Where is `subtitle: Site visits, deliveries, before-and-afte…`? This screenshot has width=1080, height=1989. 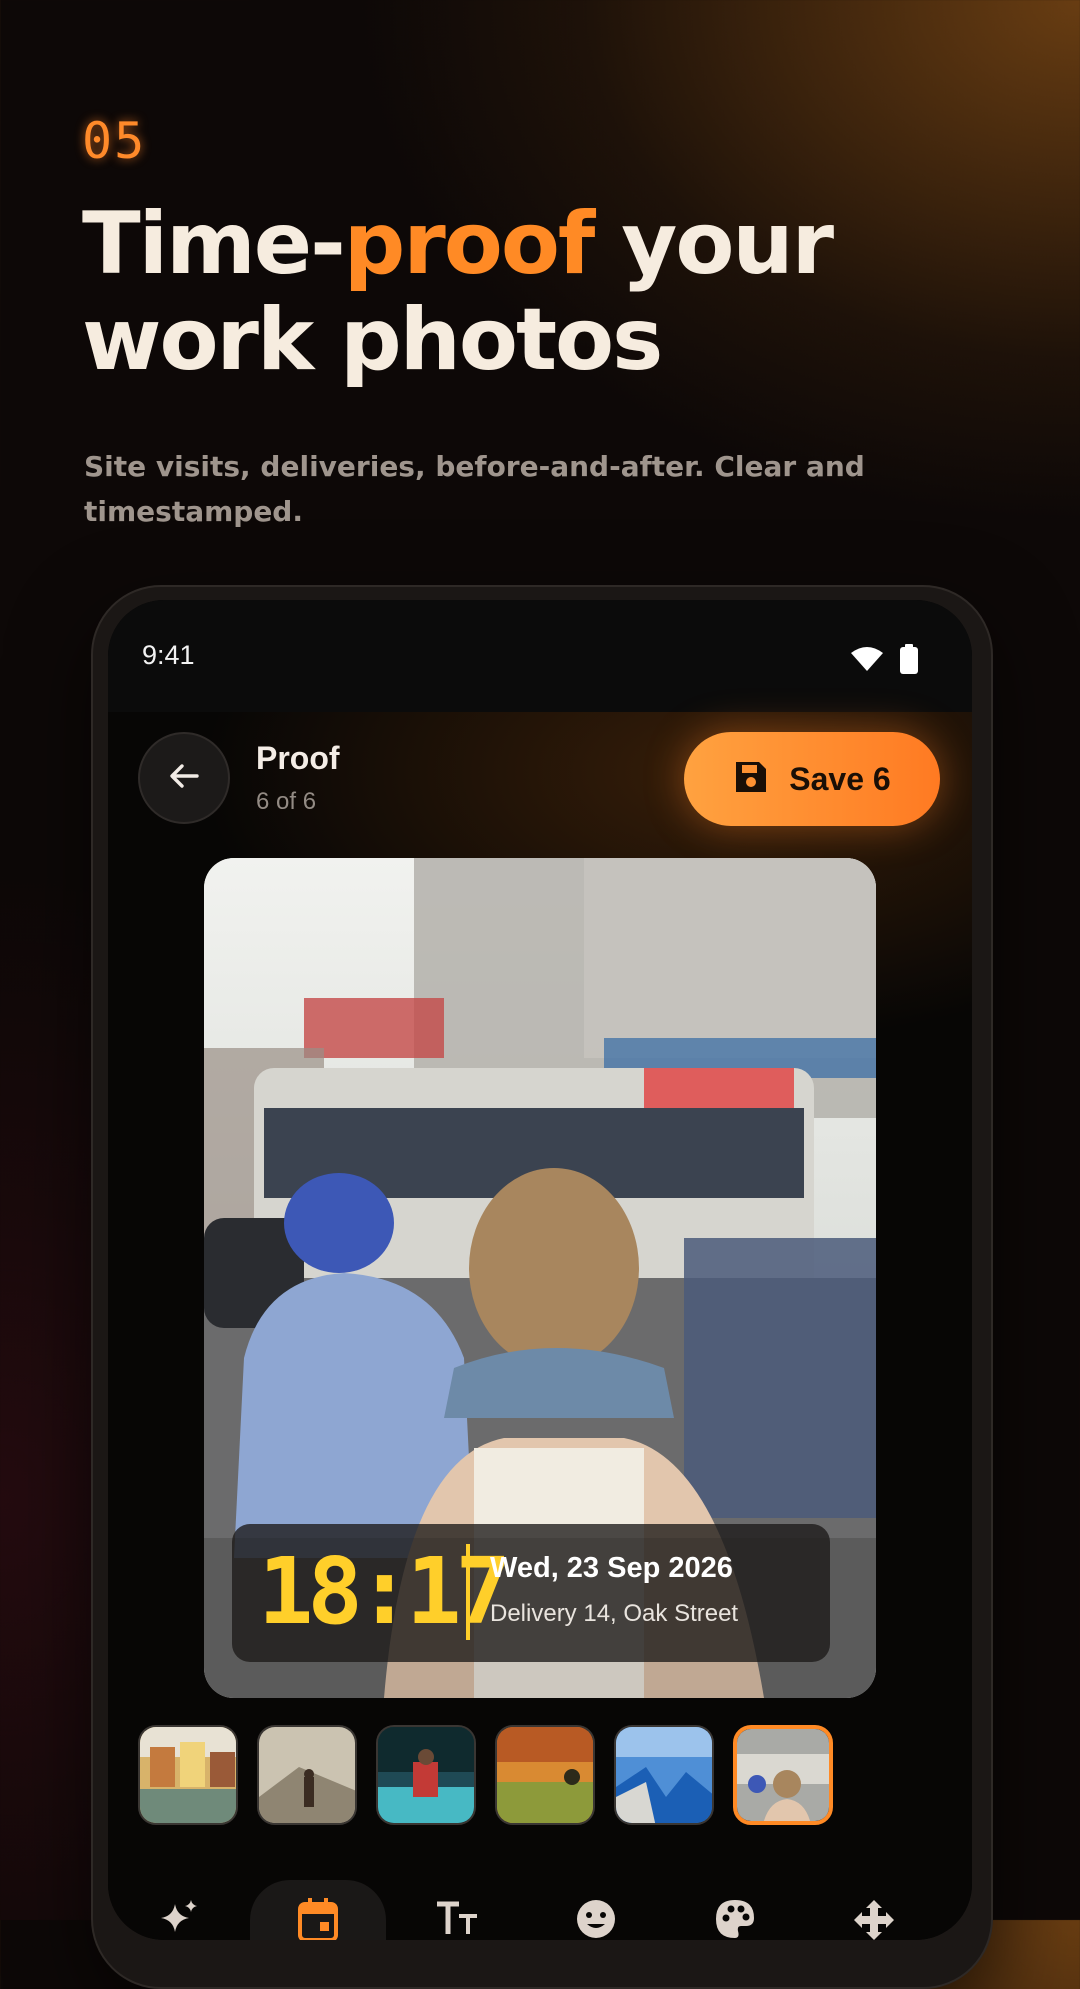 subtitle: Site visits, deliveries, before-and-afte… is located at coordinates (474, 489).